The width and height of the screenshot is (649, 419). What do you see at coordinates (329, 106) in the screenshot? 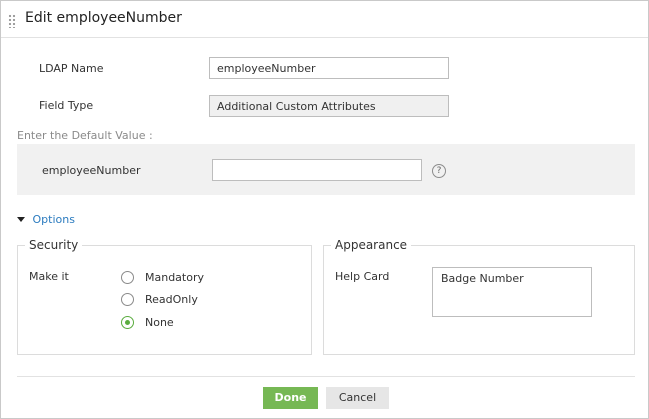
I see `field-type-field` at bounding box center [329, 106].